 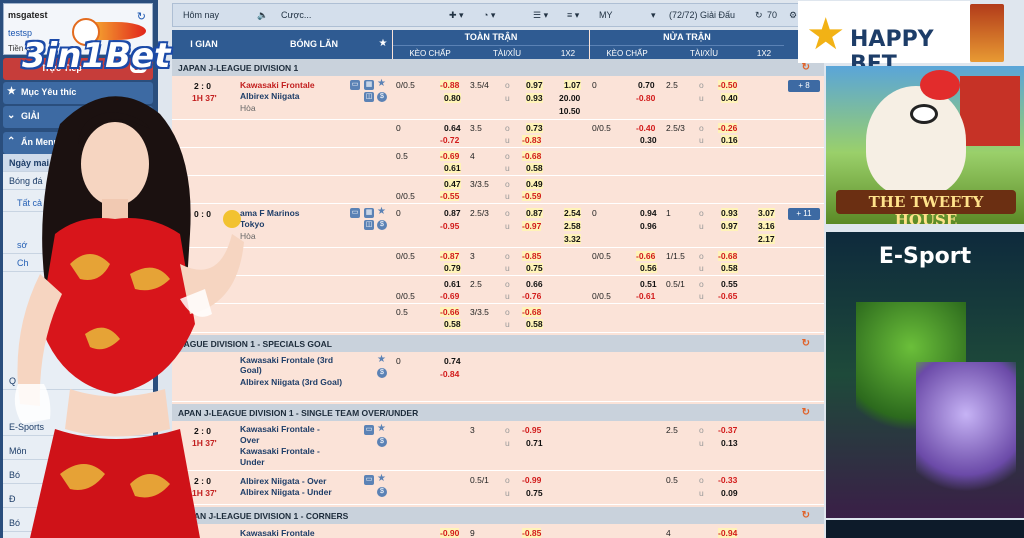 What do you see at coordinates (534, 184) in the screenshot?
I see `odds-cell: 0.49` at bounding box center [534, 184].